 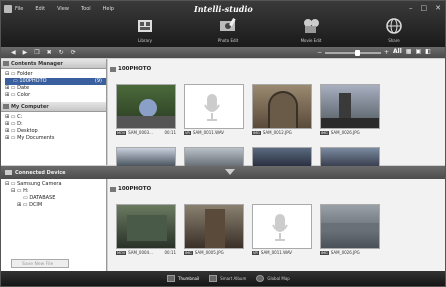 I want to click on file-type-badge: VR, so click(x=187, y=132).